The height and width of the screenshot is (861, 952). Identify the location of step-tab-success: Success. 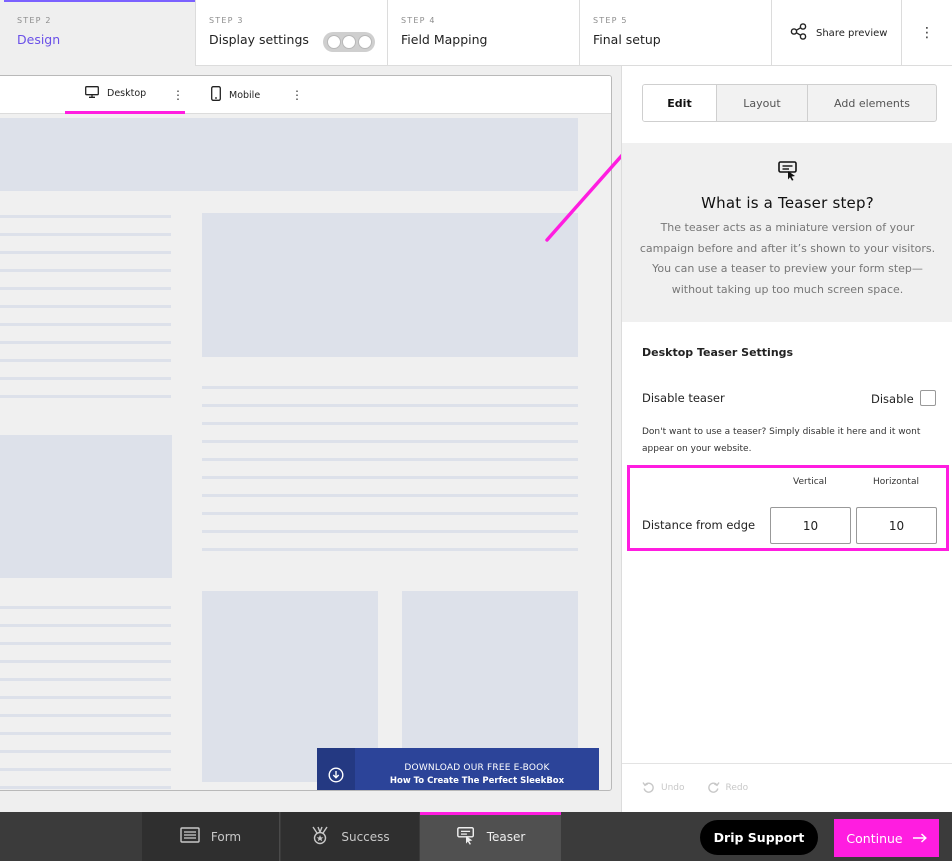
(350, 836).